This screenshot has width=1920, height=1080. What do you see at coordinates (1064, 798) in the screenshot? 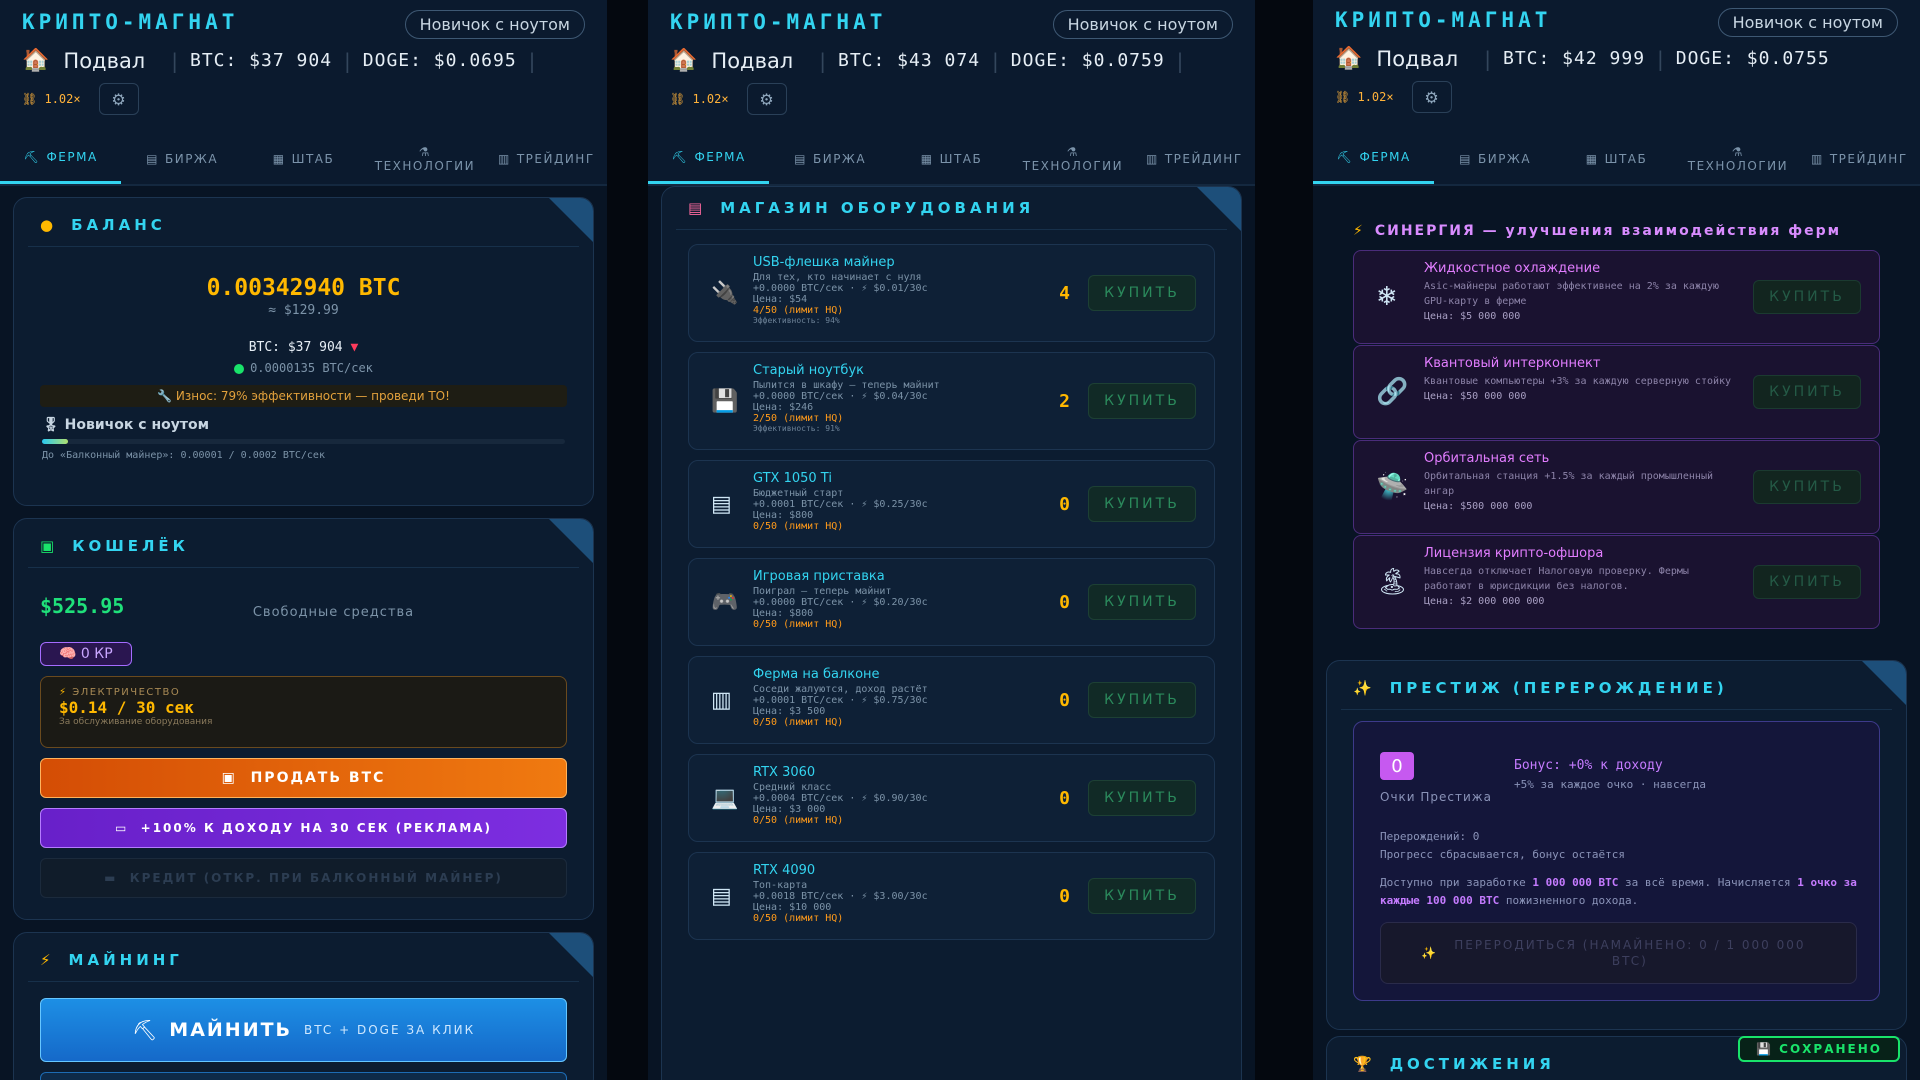
I see `item-count: 0` at bounding box center [1064, 798].